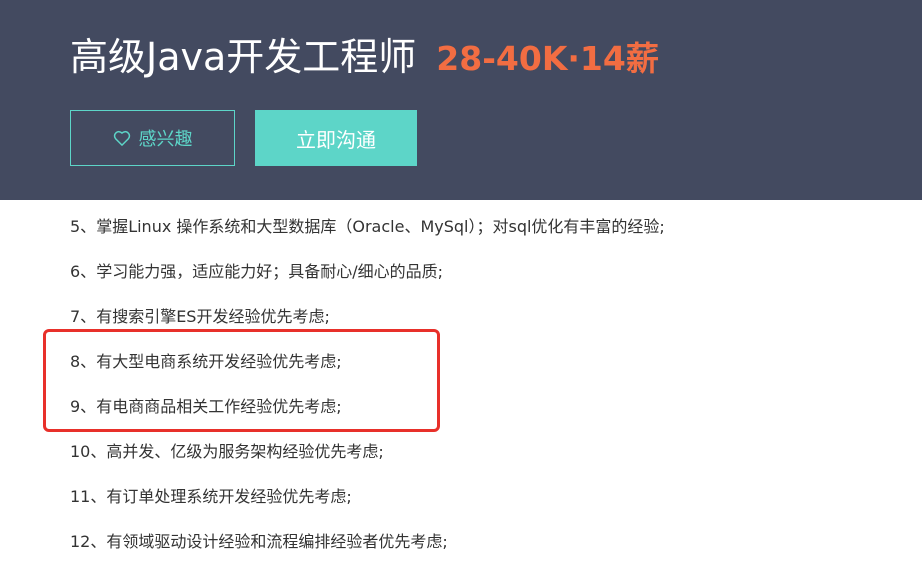  What do you see at coordinates (547, 58) in the screenshot?
I see `salary: 28-40K·14薪` at bounding box center [547, 58].